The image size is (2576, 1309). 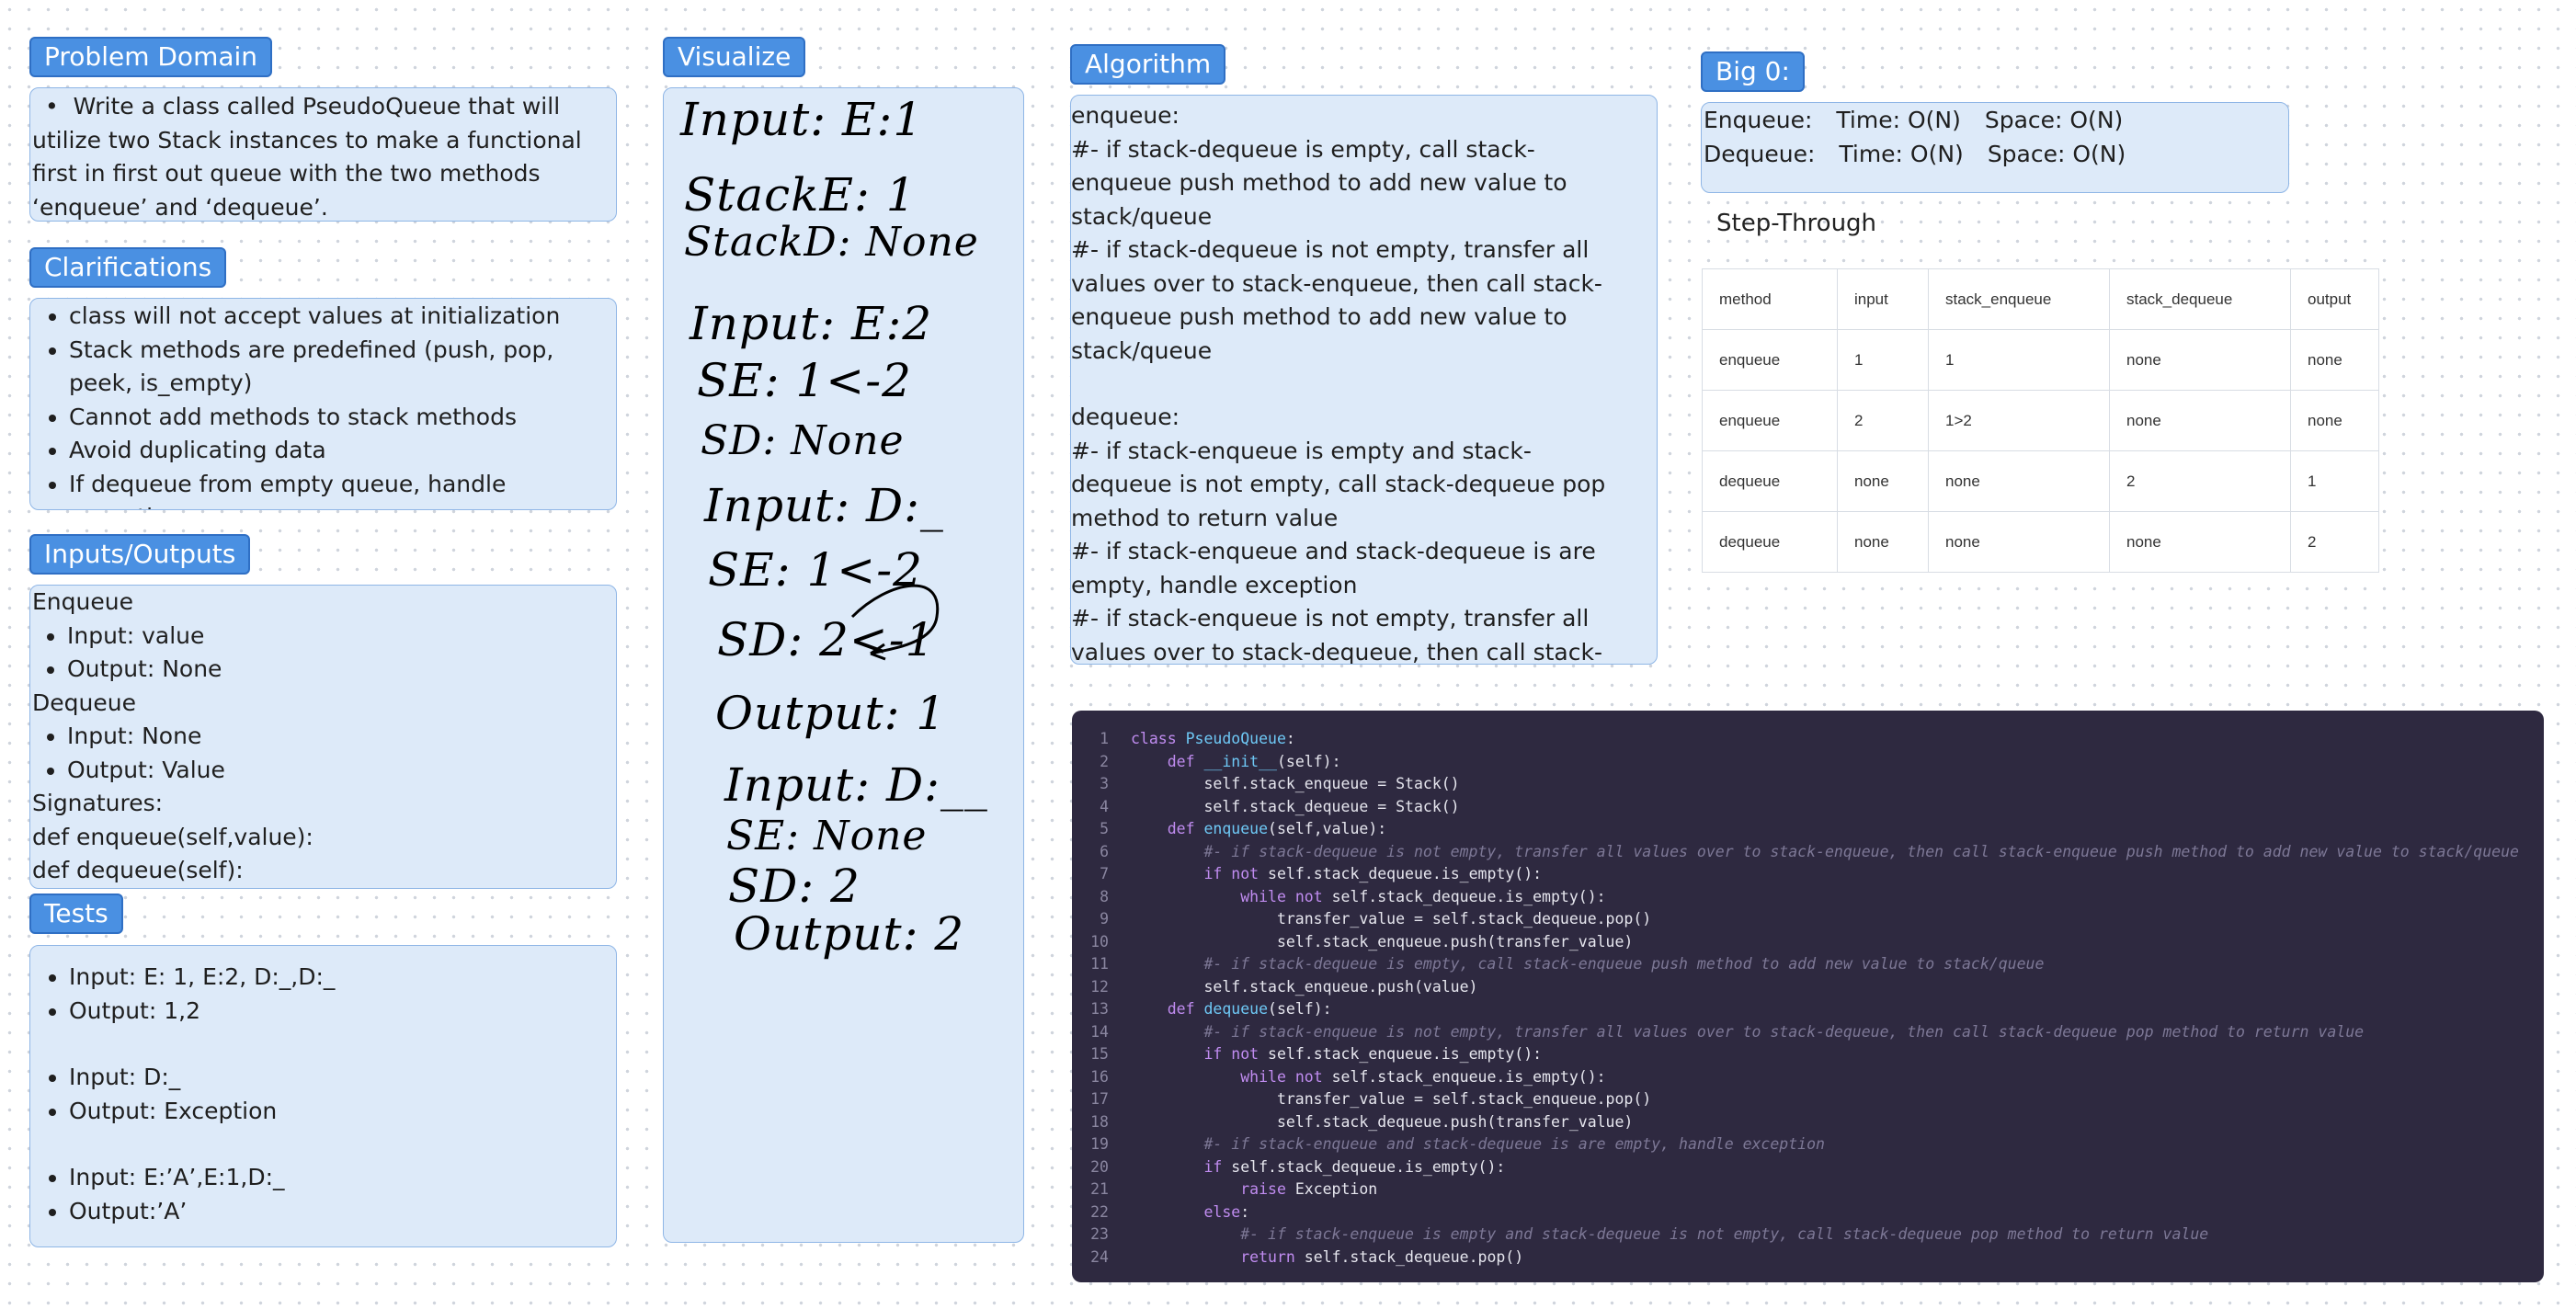 I want to click on big-o-tag: Big 0:, so click(x=1753, y=71).